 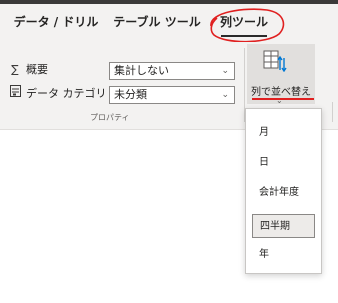 I want to click on active-tab-underline, so click(x=244, y=36).